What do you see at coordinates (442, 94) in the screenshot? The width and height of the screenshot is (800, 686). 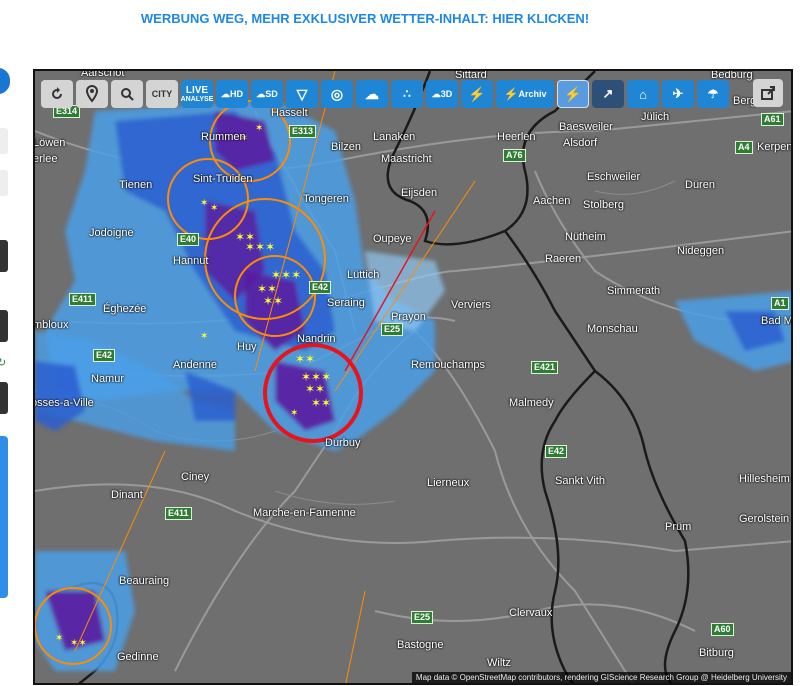 I see `radar-3d-button: ☁ 3D` at bounding box center [442, 94].